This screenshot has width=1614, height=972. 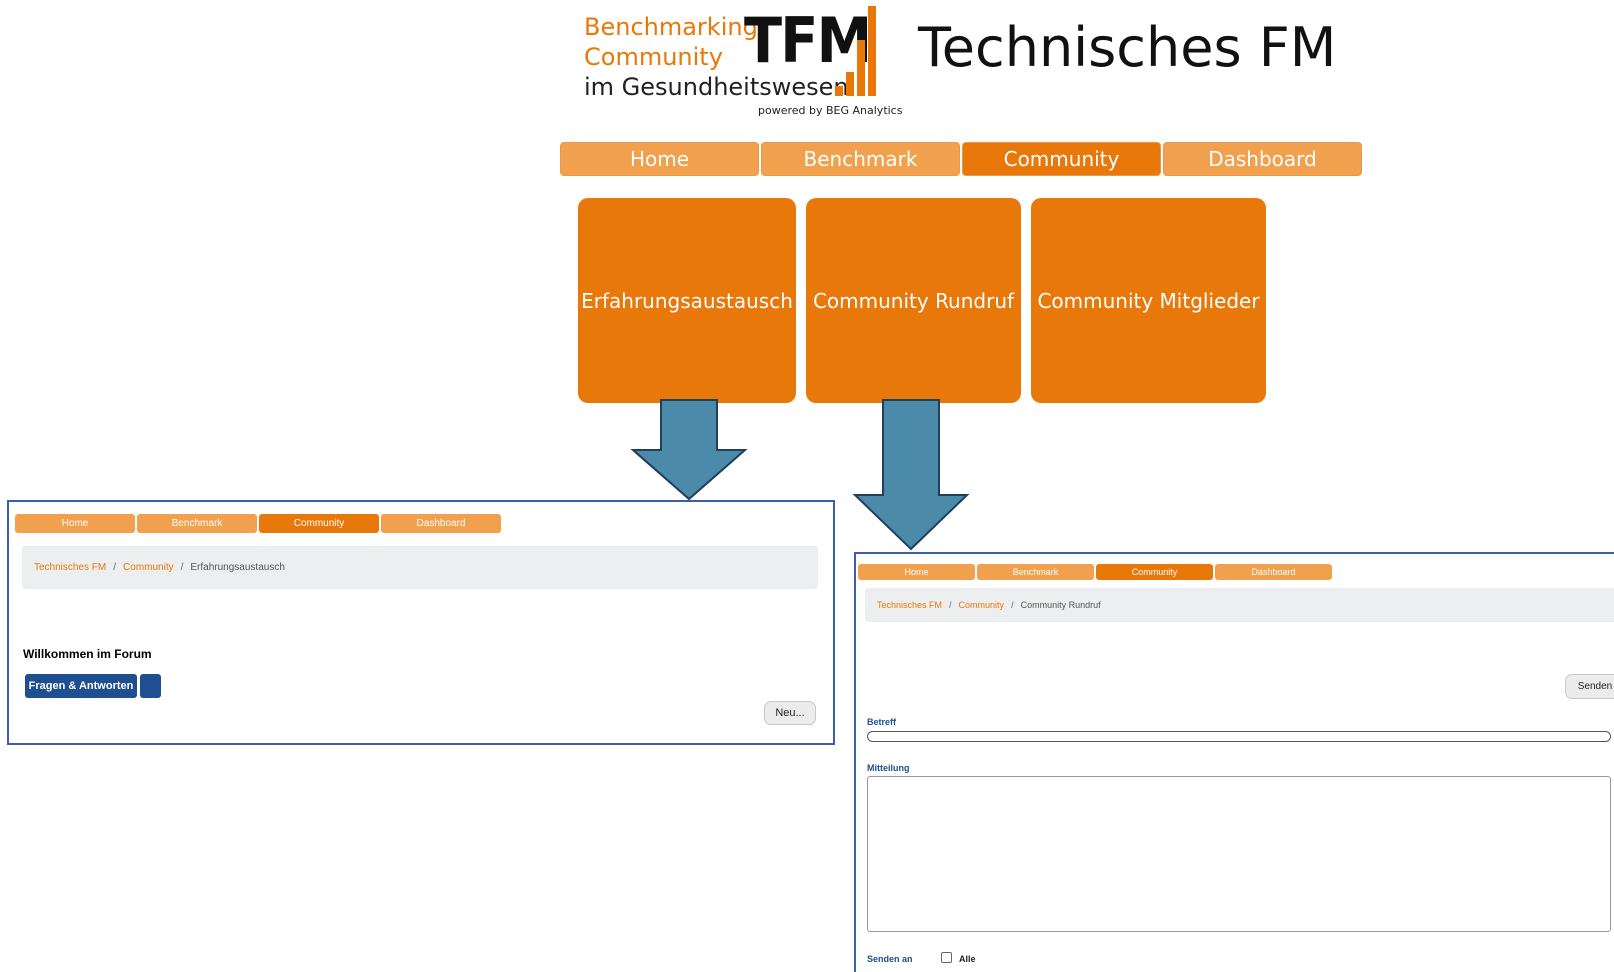 What do you see at coordinates (1154, 572) in the screenshot?
I see `rundruf-nav-community: Community` at bounding box center [1154, 572].